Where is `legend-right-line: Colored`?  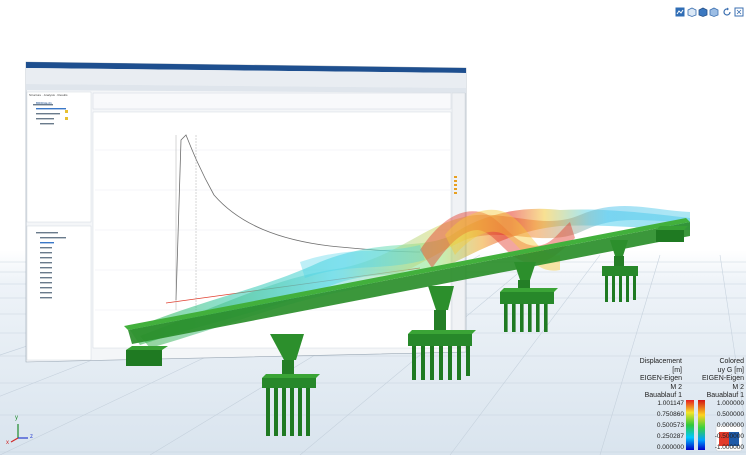
legend-right-line: Colored is located at coordinates (731, 361).